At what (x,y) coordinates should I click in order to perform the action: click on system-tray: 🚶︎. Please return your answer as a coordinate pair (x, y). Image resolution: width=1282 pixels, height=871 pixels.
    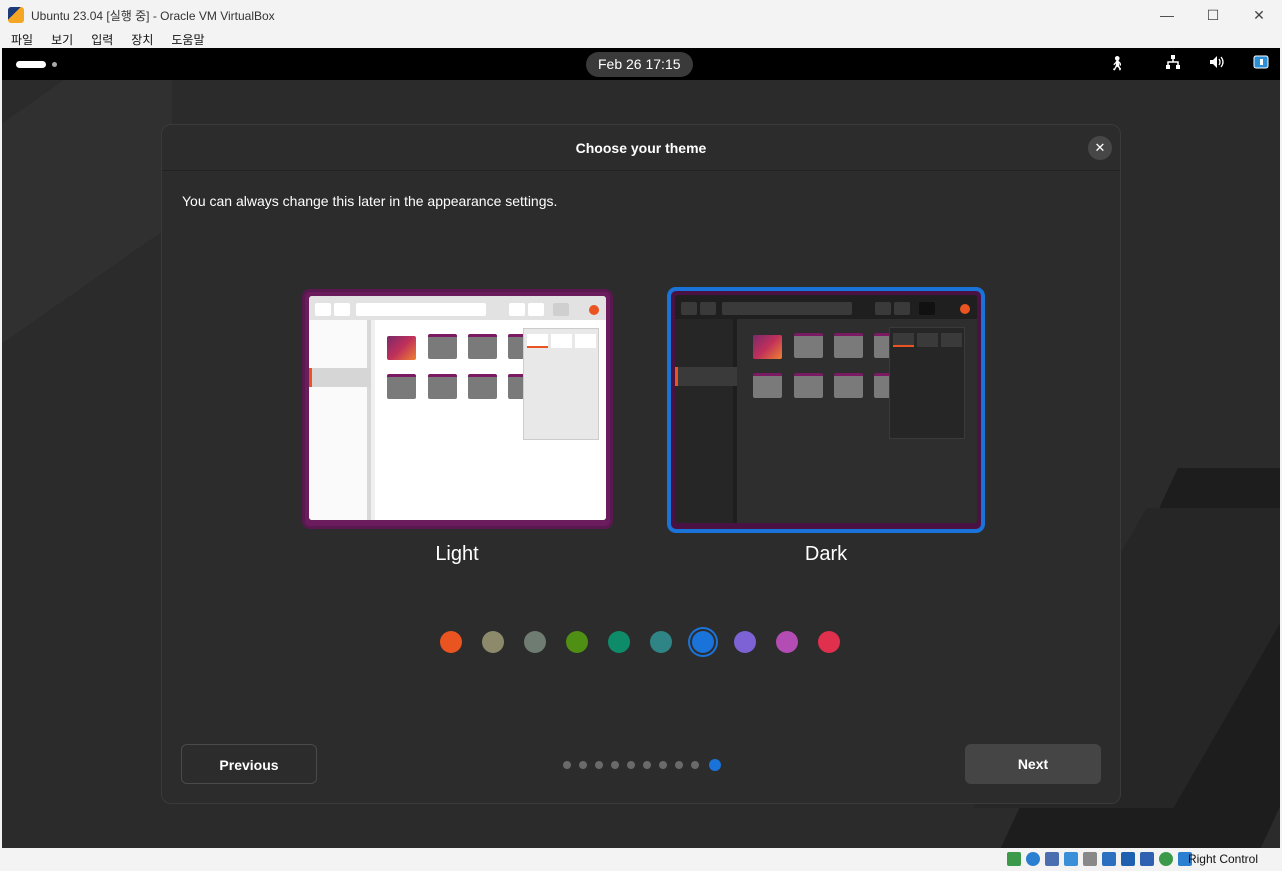
    Looking at the image, I should click on (1176, 63).